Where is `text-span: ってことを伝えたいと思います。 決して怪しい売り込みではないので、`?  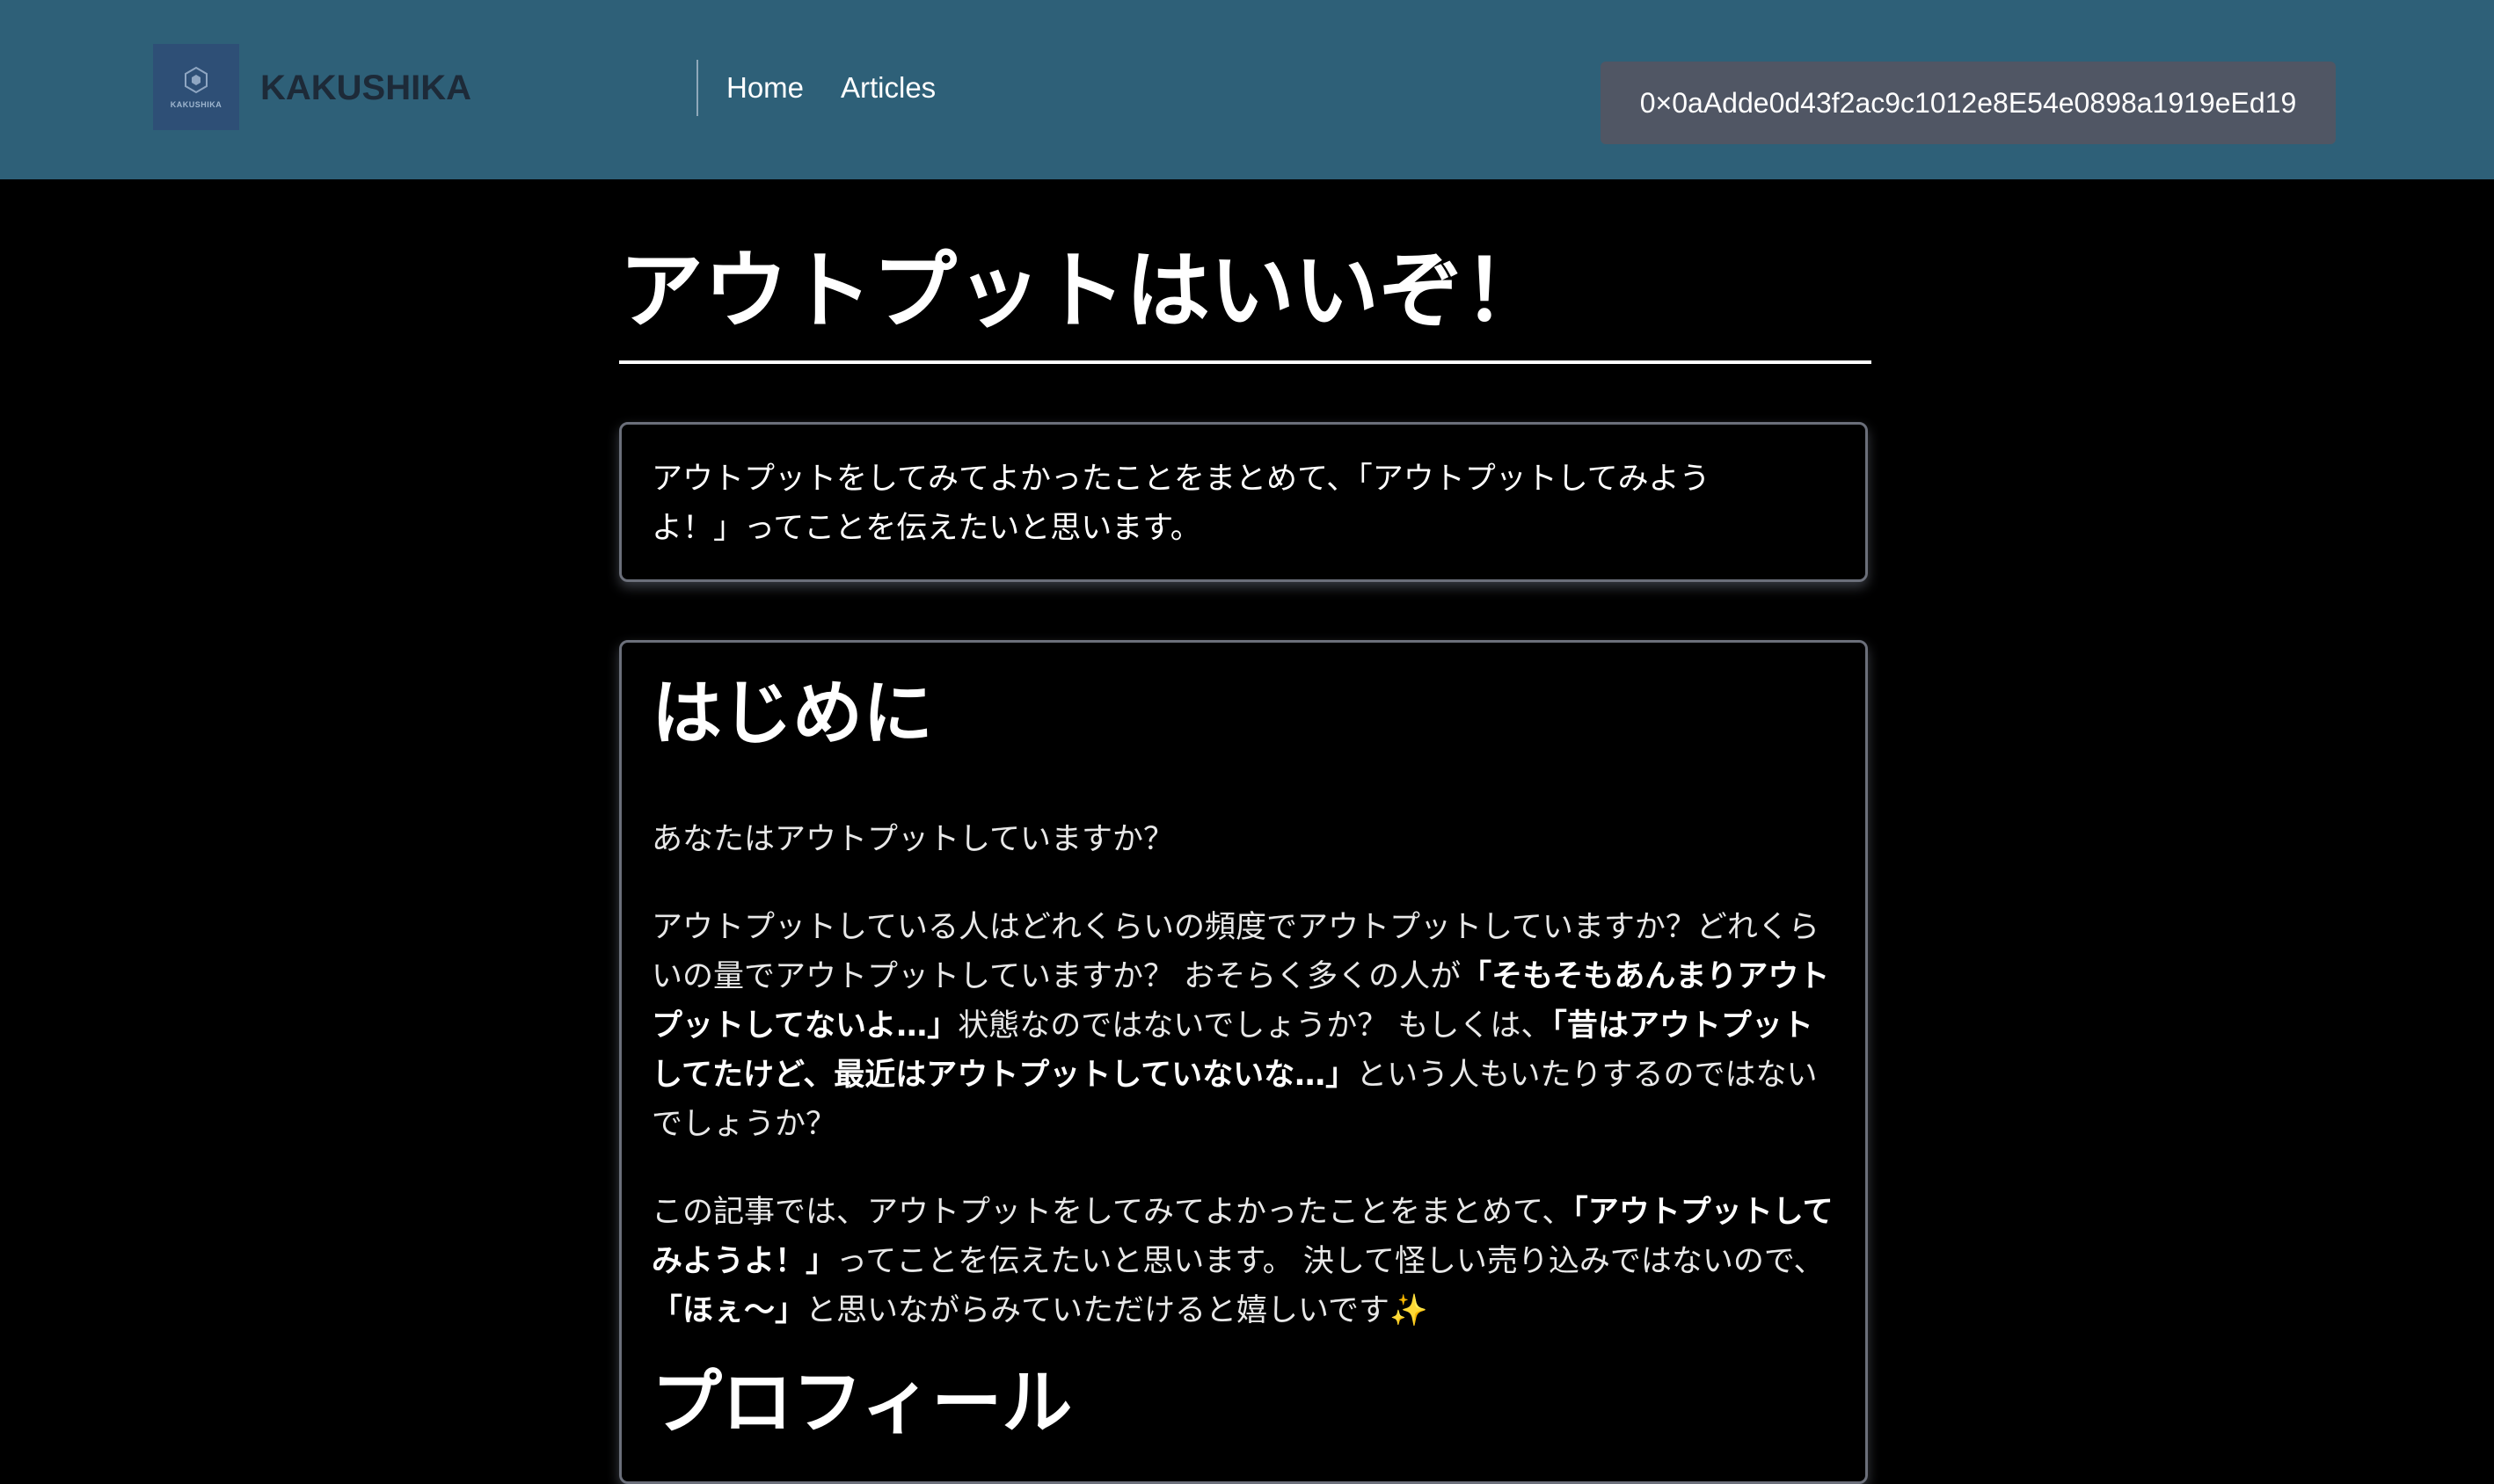
text-span: ってことを伝えたいと思います。 決して怪しい売り込みではないので、 is located at coordinates (1330, 1262).